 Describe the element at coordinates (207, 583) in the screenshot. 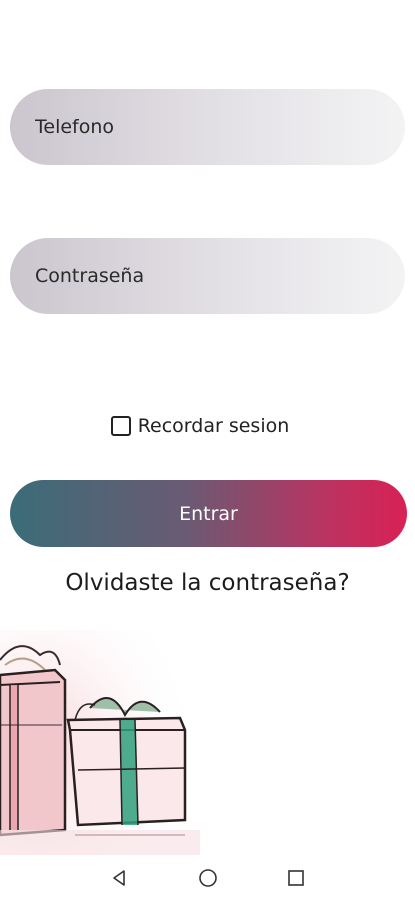

I see `forgot-password-link: Olvidaste la contraseña?` at that location.